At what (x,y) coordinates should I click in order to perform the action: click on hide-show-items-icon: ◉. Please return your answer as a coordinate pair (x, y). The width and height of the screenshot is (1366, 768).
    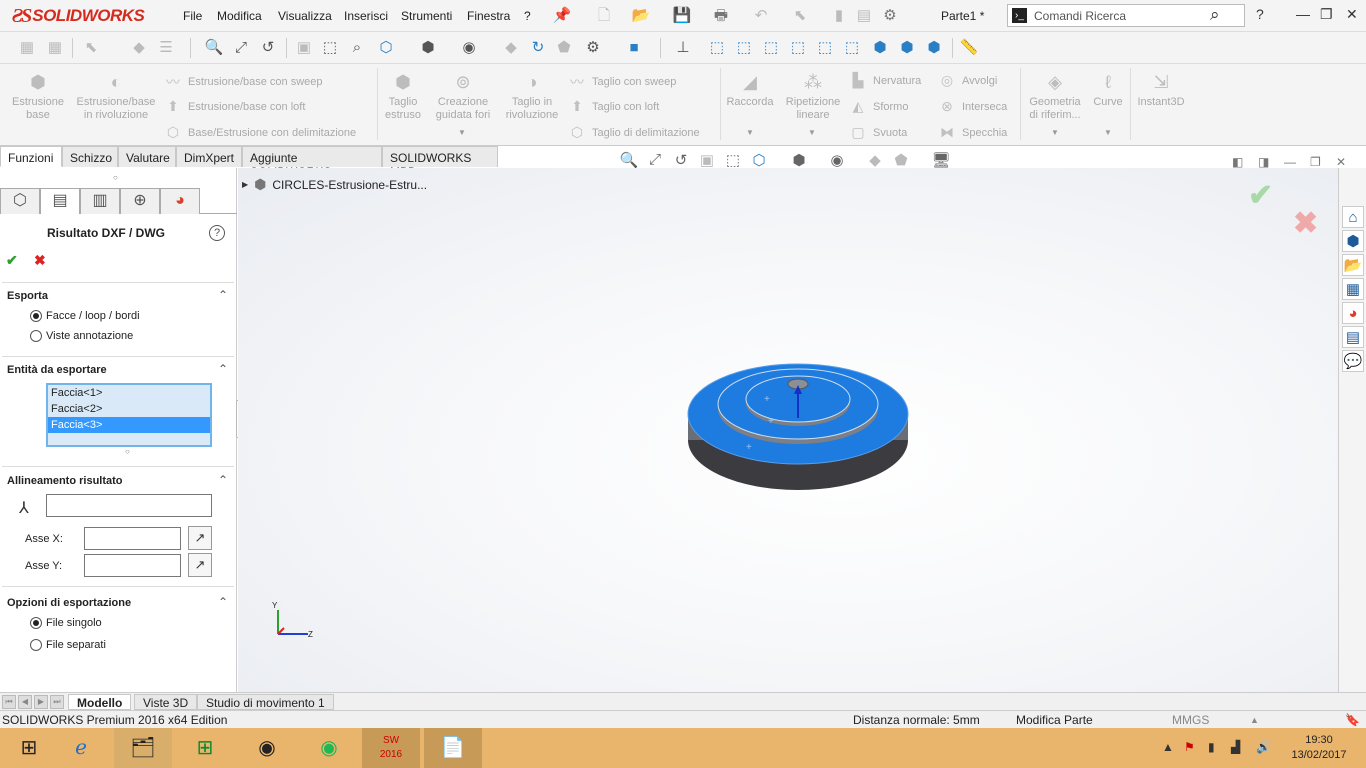
    Looking at the image, I should click on (837, 160).